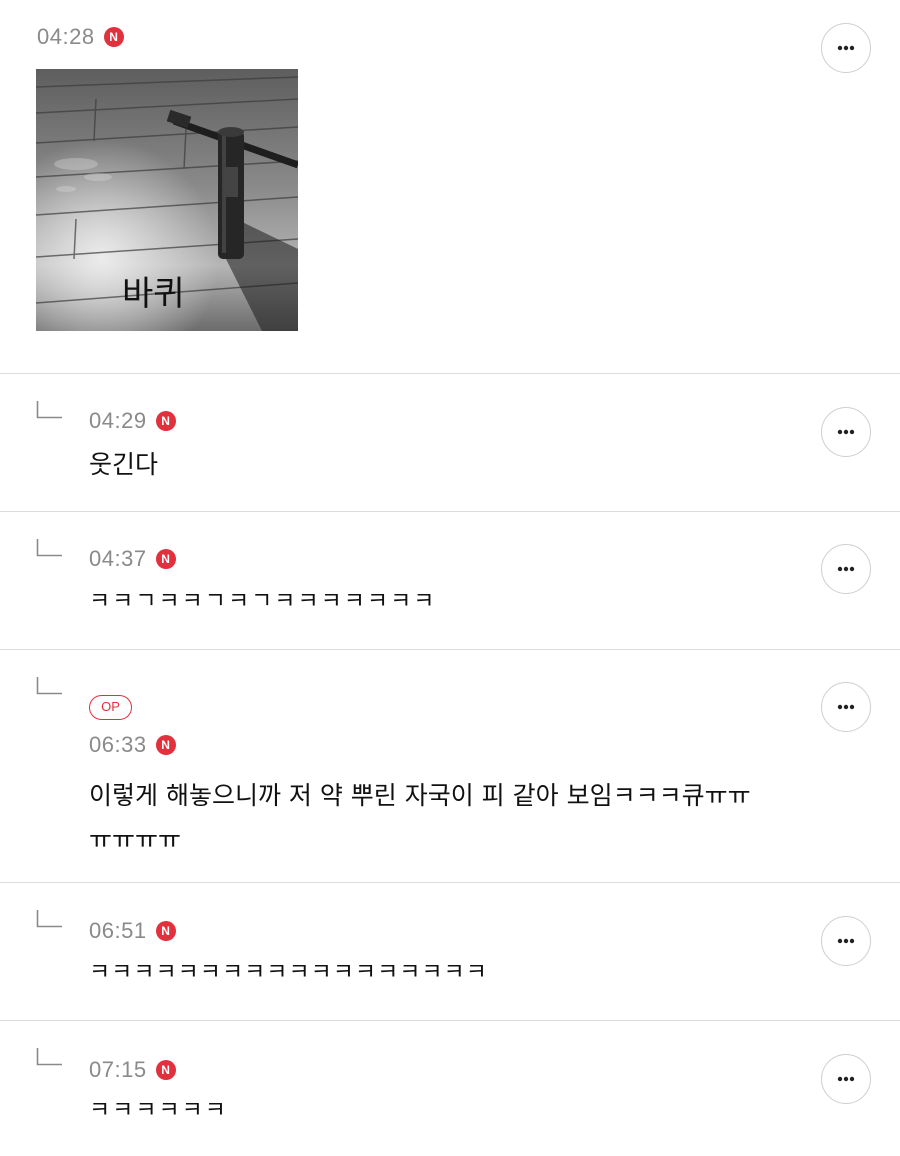 This screenshot has width=900, height=1156. I want to click on comment-time: 06:33, so click(118, 744).